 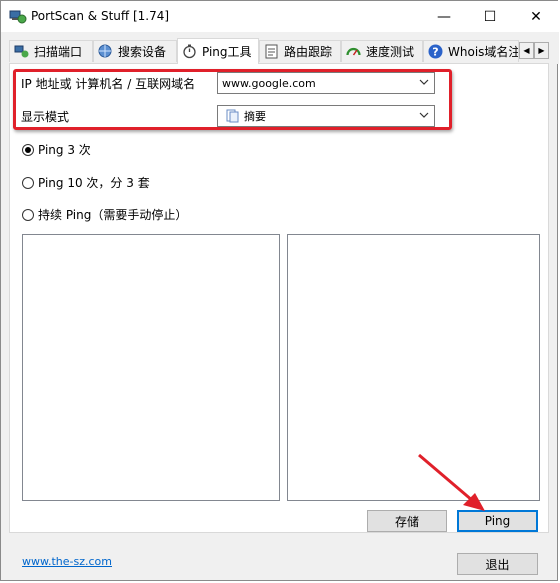 I want to click on tab-label: 路由跟踪, so click(x=308, y=52).